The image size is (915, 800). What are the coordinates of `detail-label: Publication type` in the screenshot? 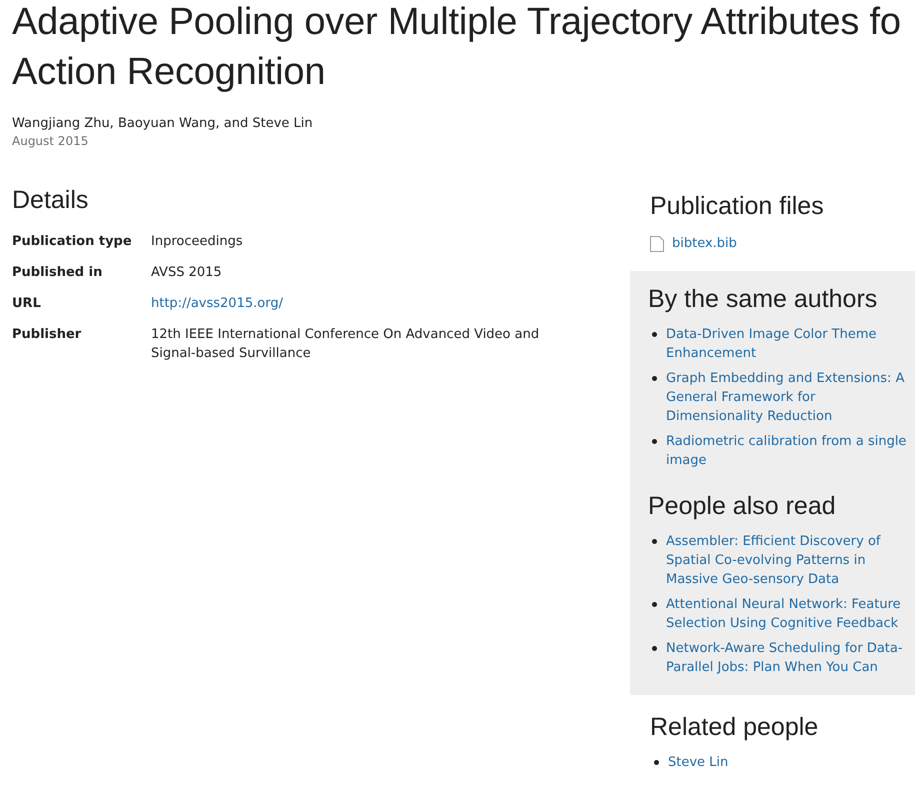 It's located at (72, 242).